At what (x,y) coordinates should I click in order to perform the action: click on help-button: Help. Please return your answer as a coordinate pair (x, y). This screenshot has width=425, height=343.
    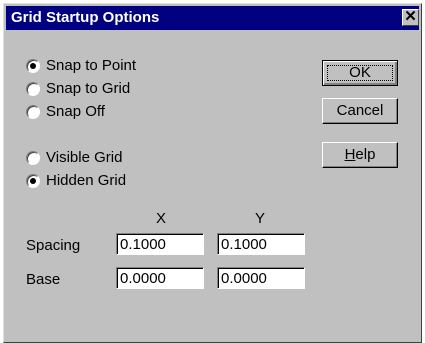
    Looking at the image, I should click on (360, 155).